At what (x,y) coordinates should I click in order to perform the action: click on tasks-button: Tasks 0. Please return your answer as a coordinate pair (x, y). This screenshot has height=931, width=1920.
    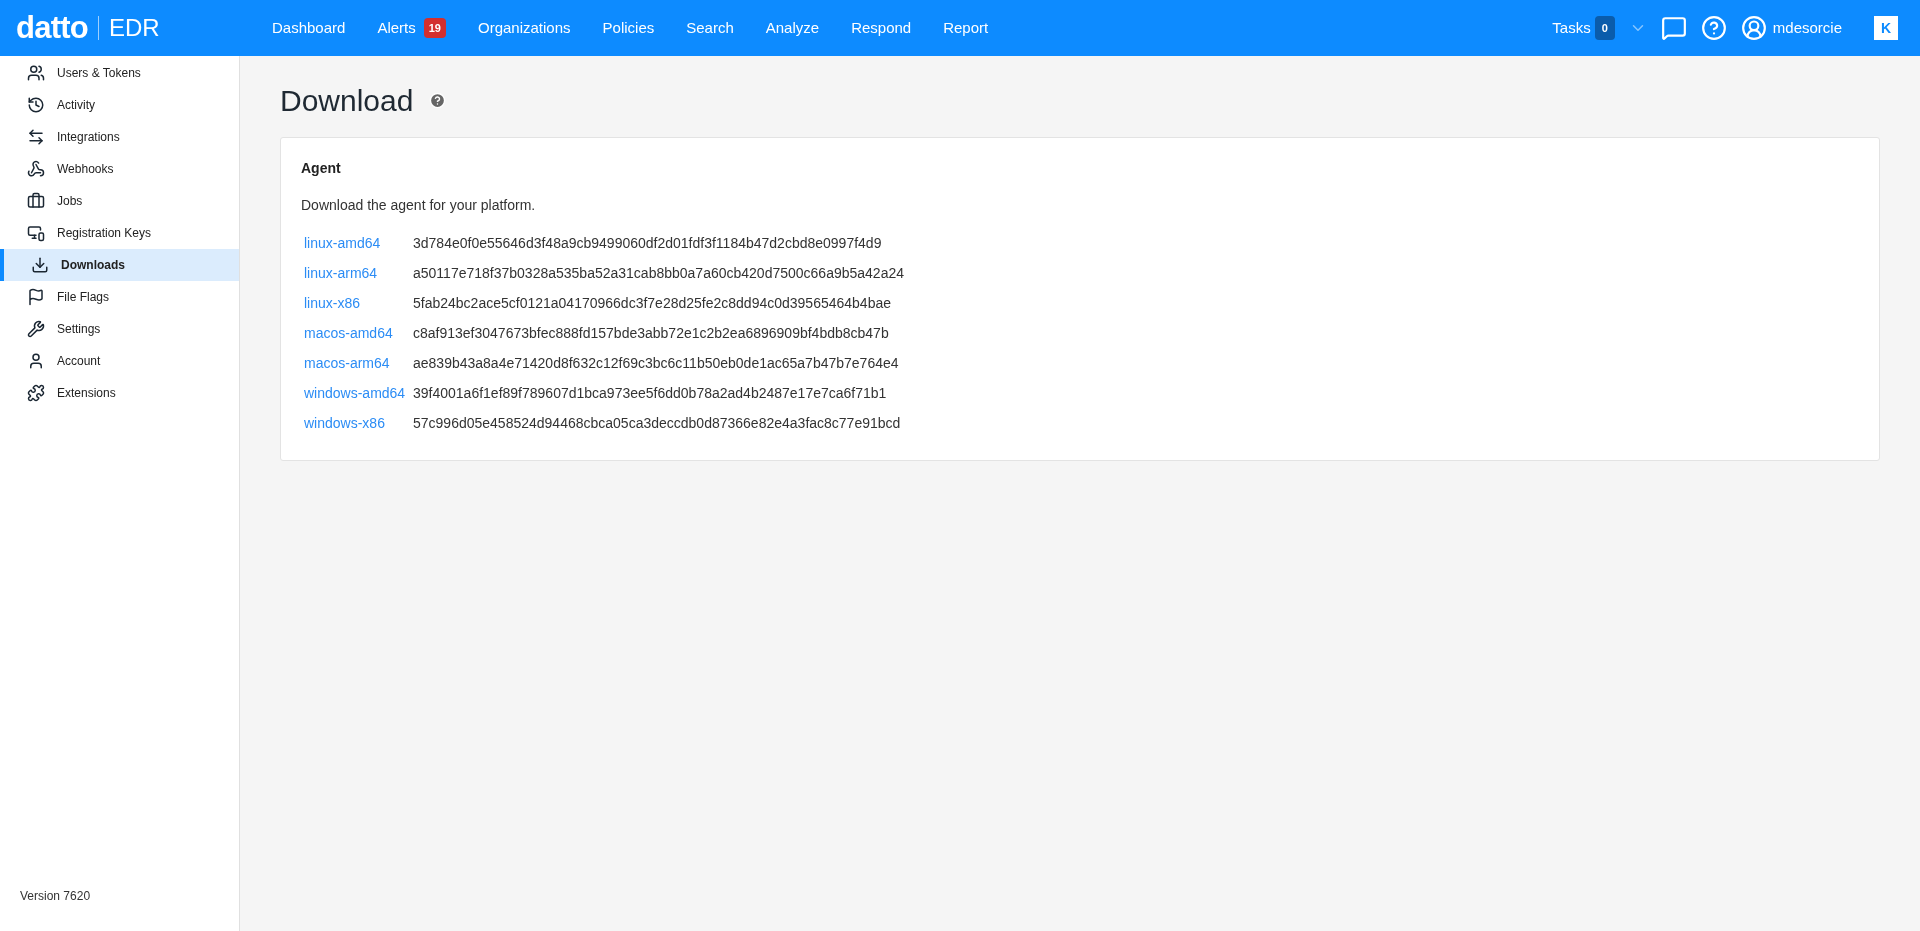
    Looking at the image, I should click on (1583, 28).